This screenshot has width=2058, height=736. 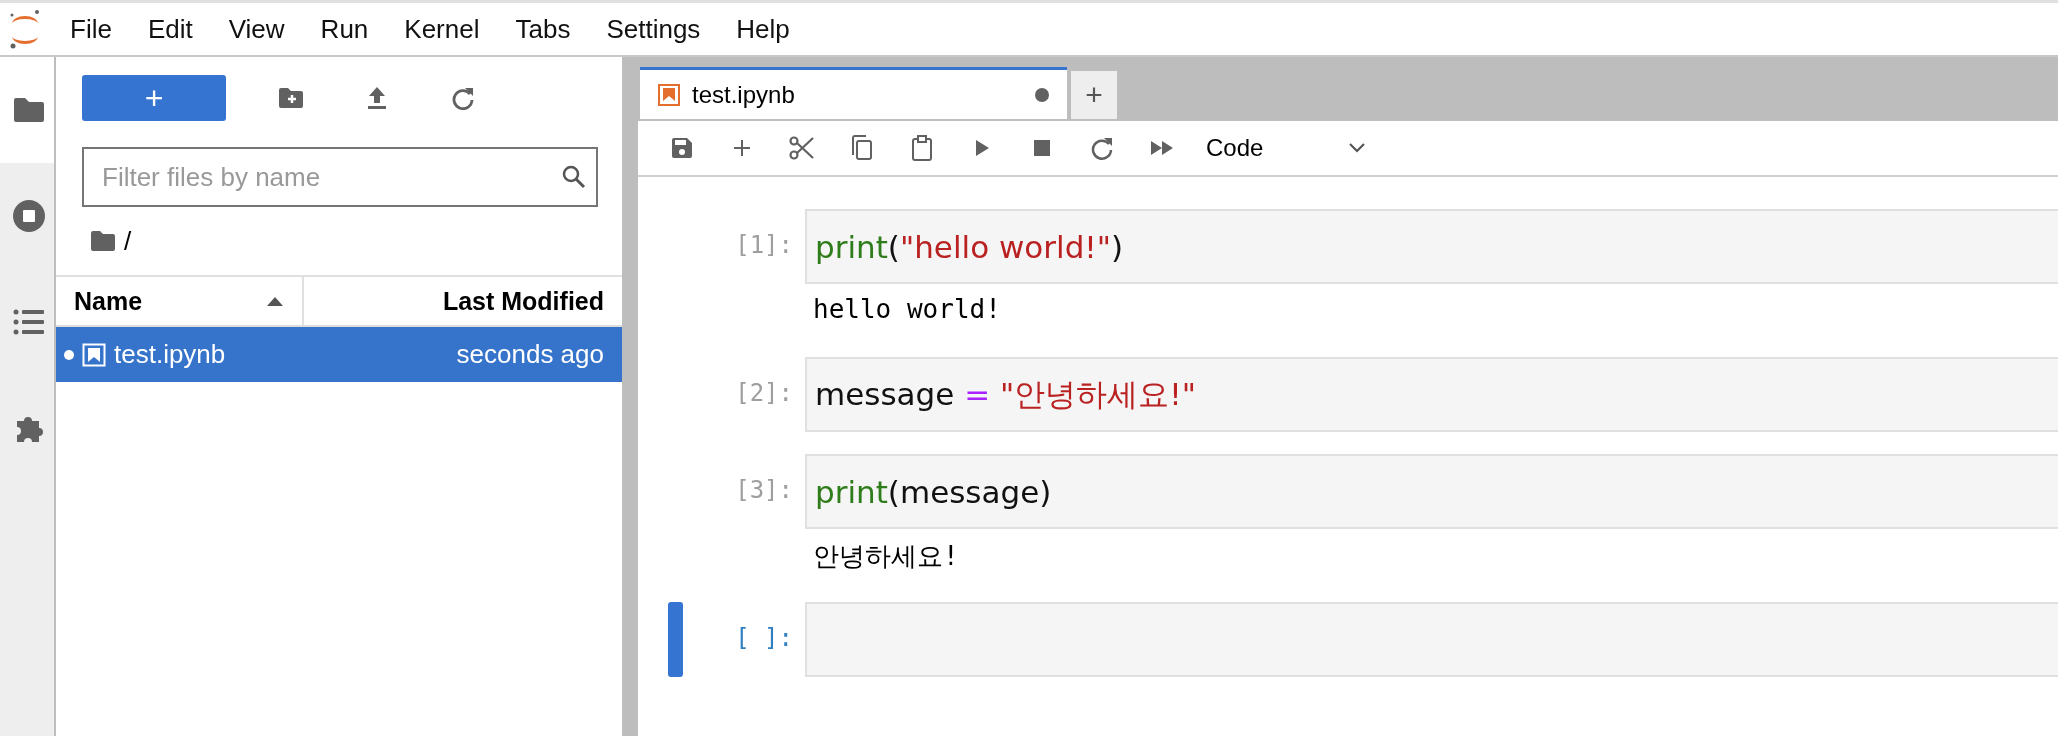 I want to click on code-cell-input, so click(x=1431, y=639).